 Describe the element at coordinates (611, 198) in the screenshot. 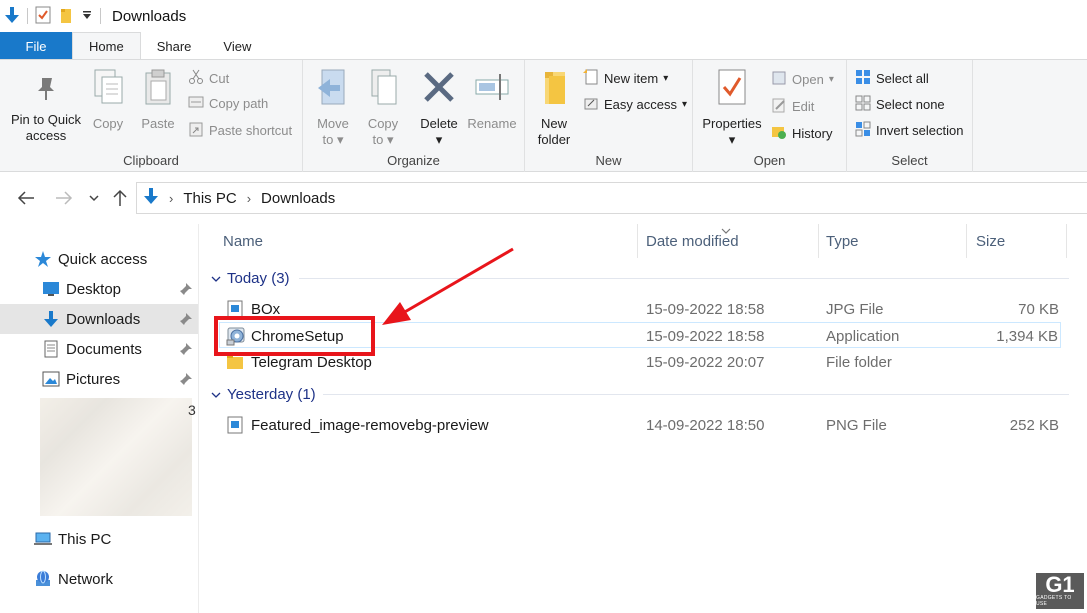

I see `address-bar: › This PC › Downloads` at that location.